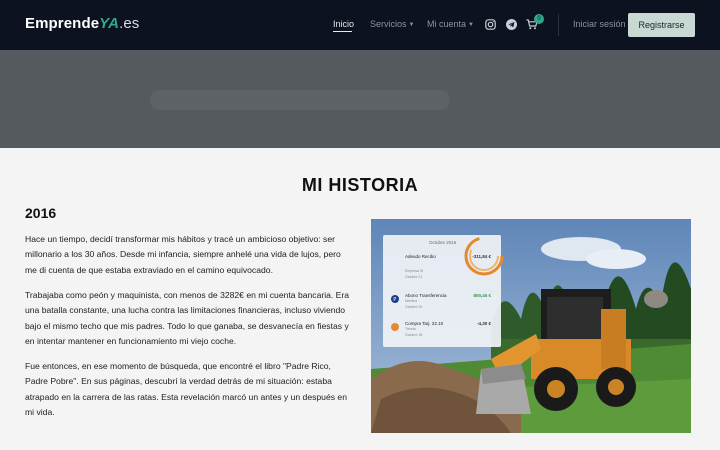 The image size is (720, 450). What do you see at coordinates (342, 31) in the screenshot?
I see `active-nav-underline` at bounding box center [342, 31].